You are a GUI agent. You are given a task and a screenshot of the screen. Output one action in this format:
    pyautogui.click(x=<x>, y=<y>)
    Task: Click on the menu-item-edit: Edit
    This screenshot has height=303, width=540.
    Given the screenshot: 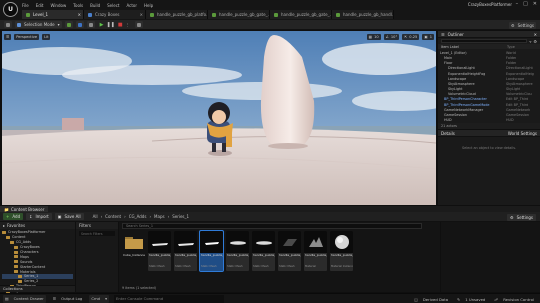 What is the action you would take?
    pyautogui.click(x=40, y=5)
    